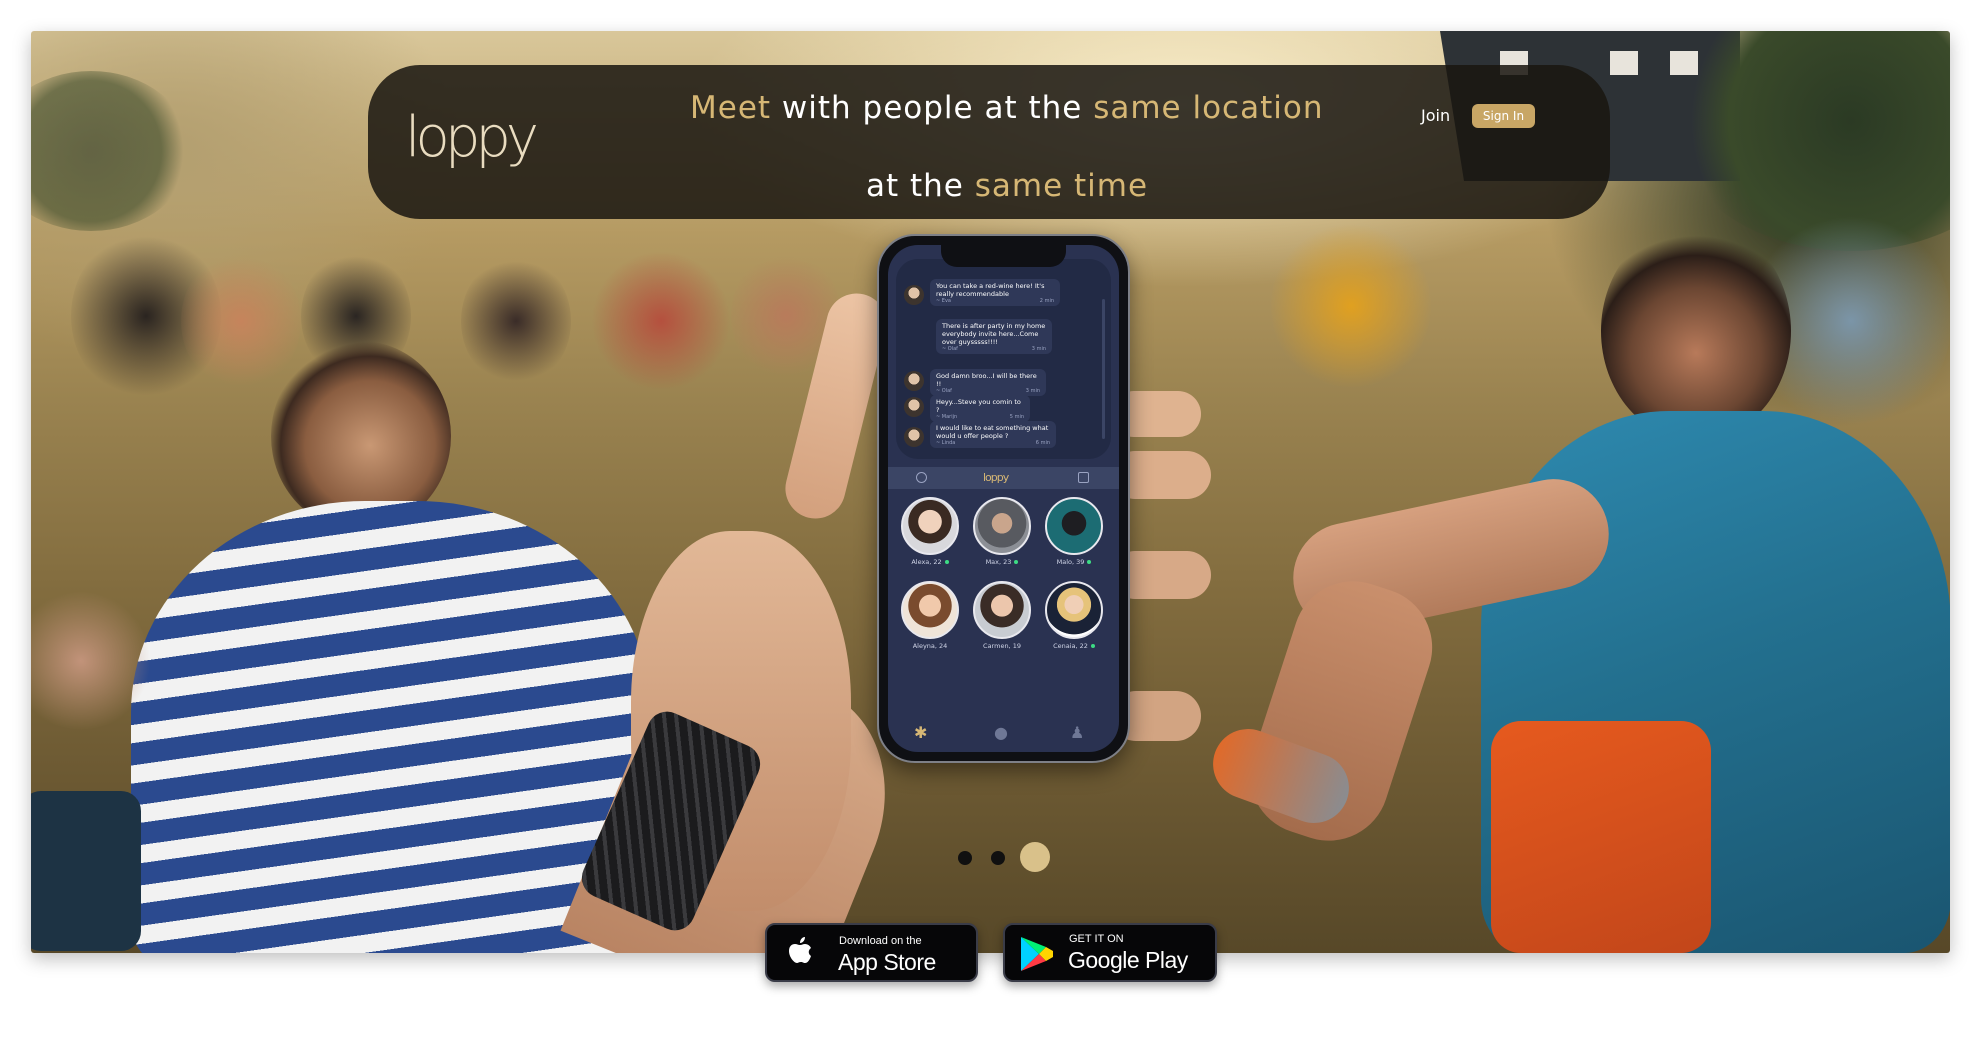  I want to click on sign-in-button: Sign In, so click(1503, 116).